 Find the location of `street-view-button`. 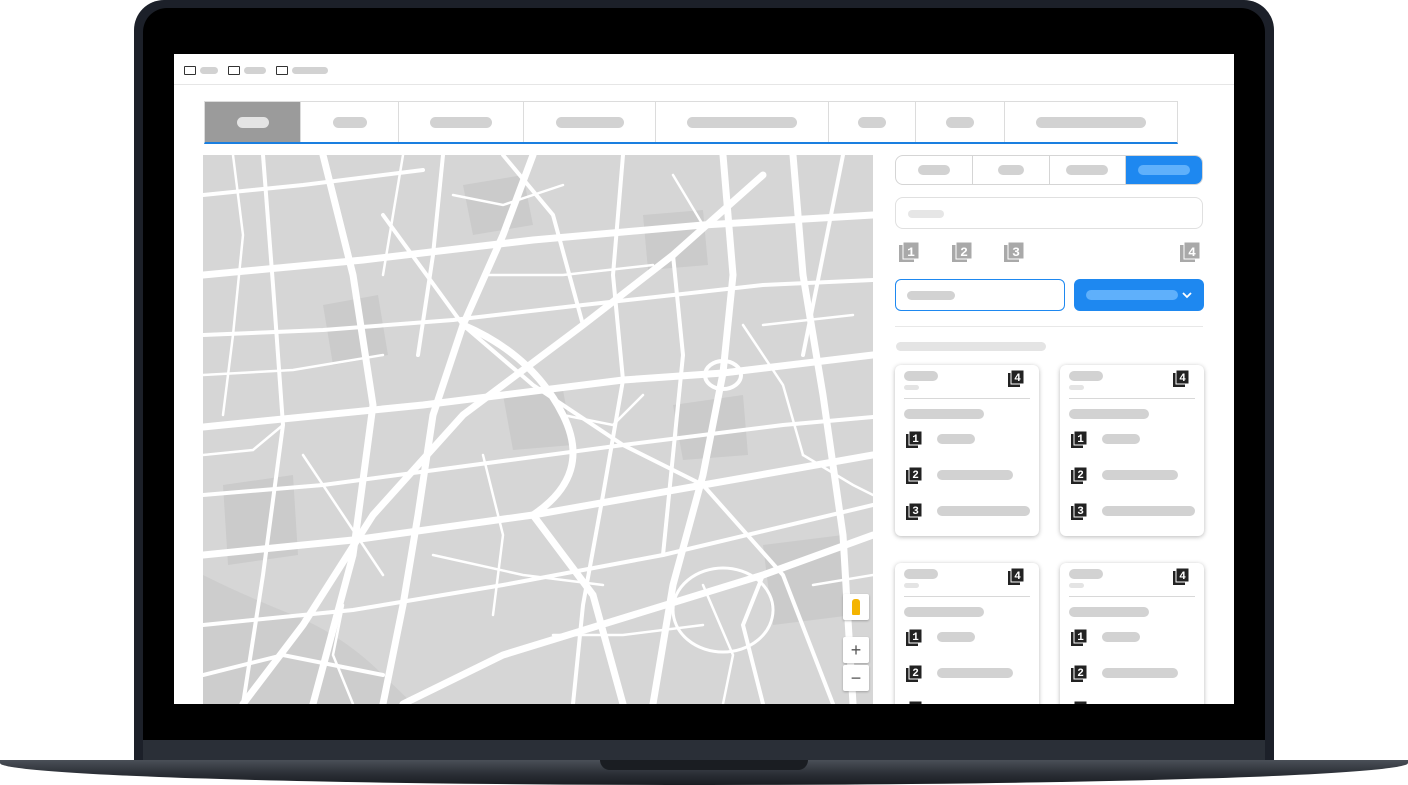

street-view-button is located at coordinates (856, 607).